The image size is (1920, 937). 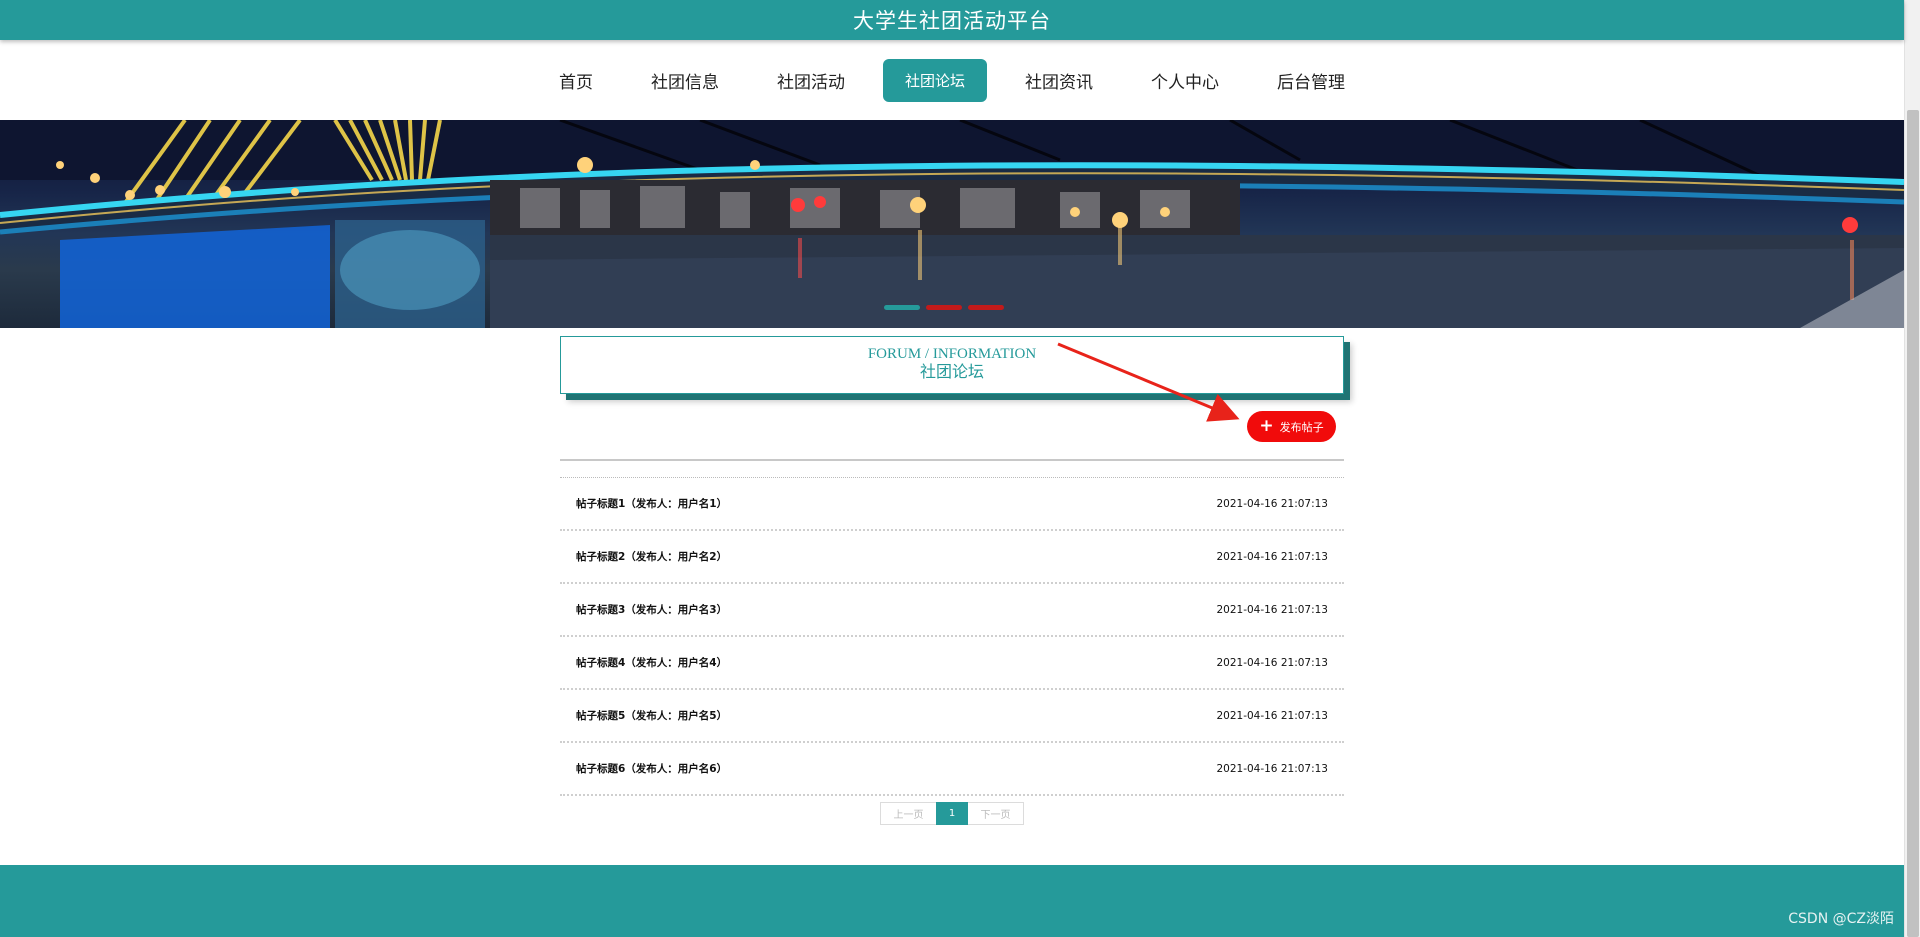 What do you see at coordinates (1059, 80) in the screenshot?
I see `nav-item-club-news: 社团资讯` at bounding box center [1059, 80].